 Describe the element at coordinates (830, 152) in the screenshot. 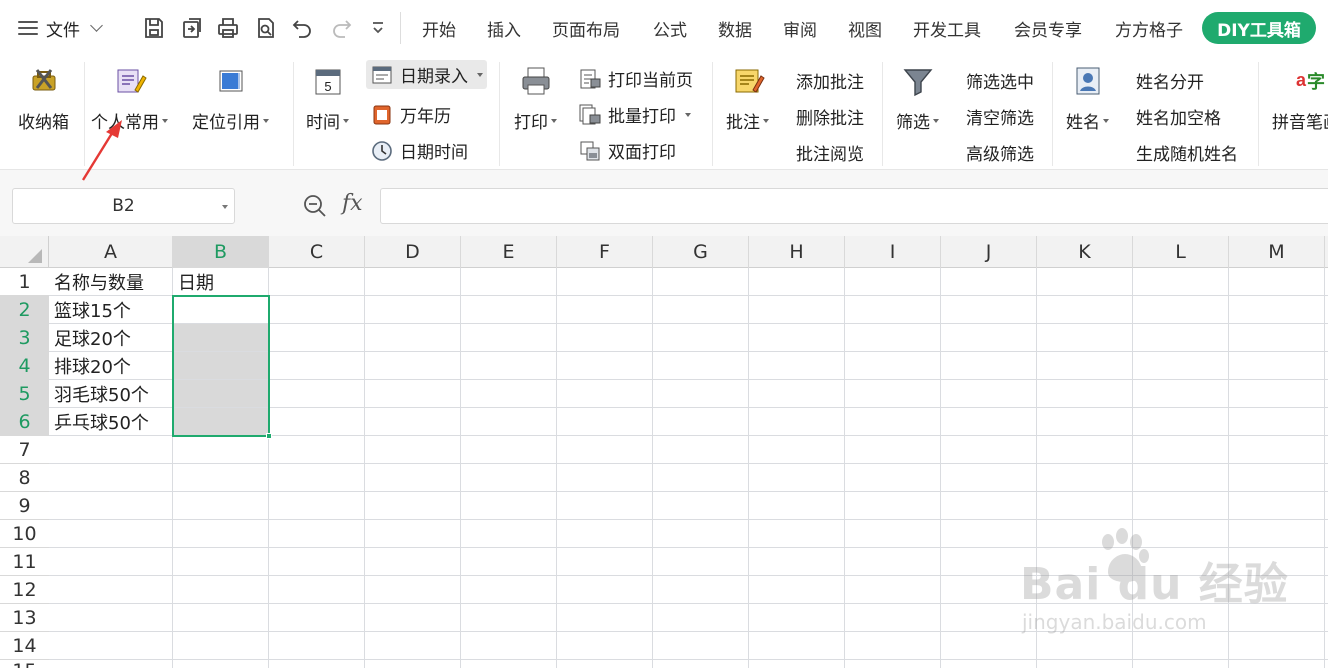

I see `review-comment-button: 批注阅览` at that location.